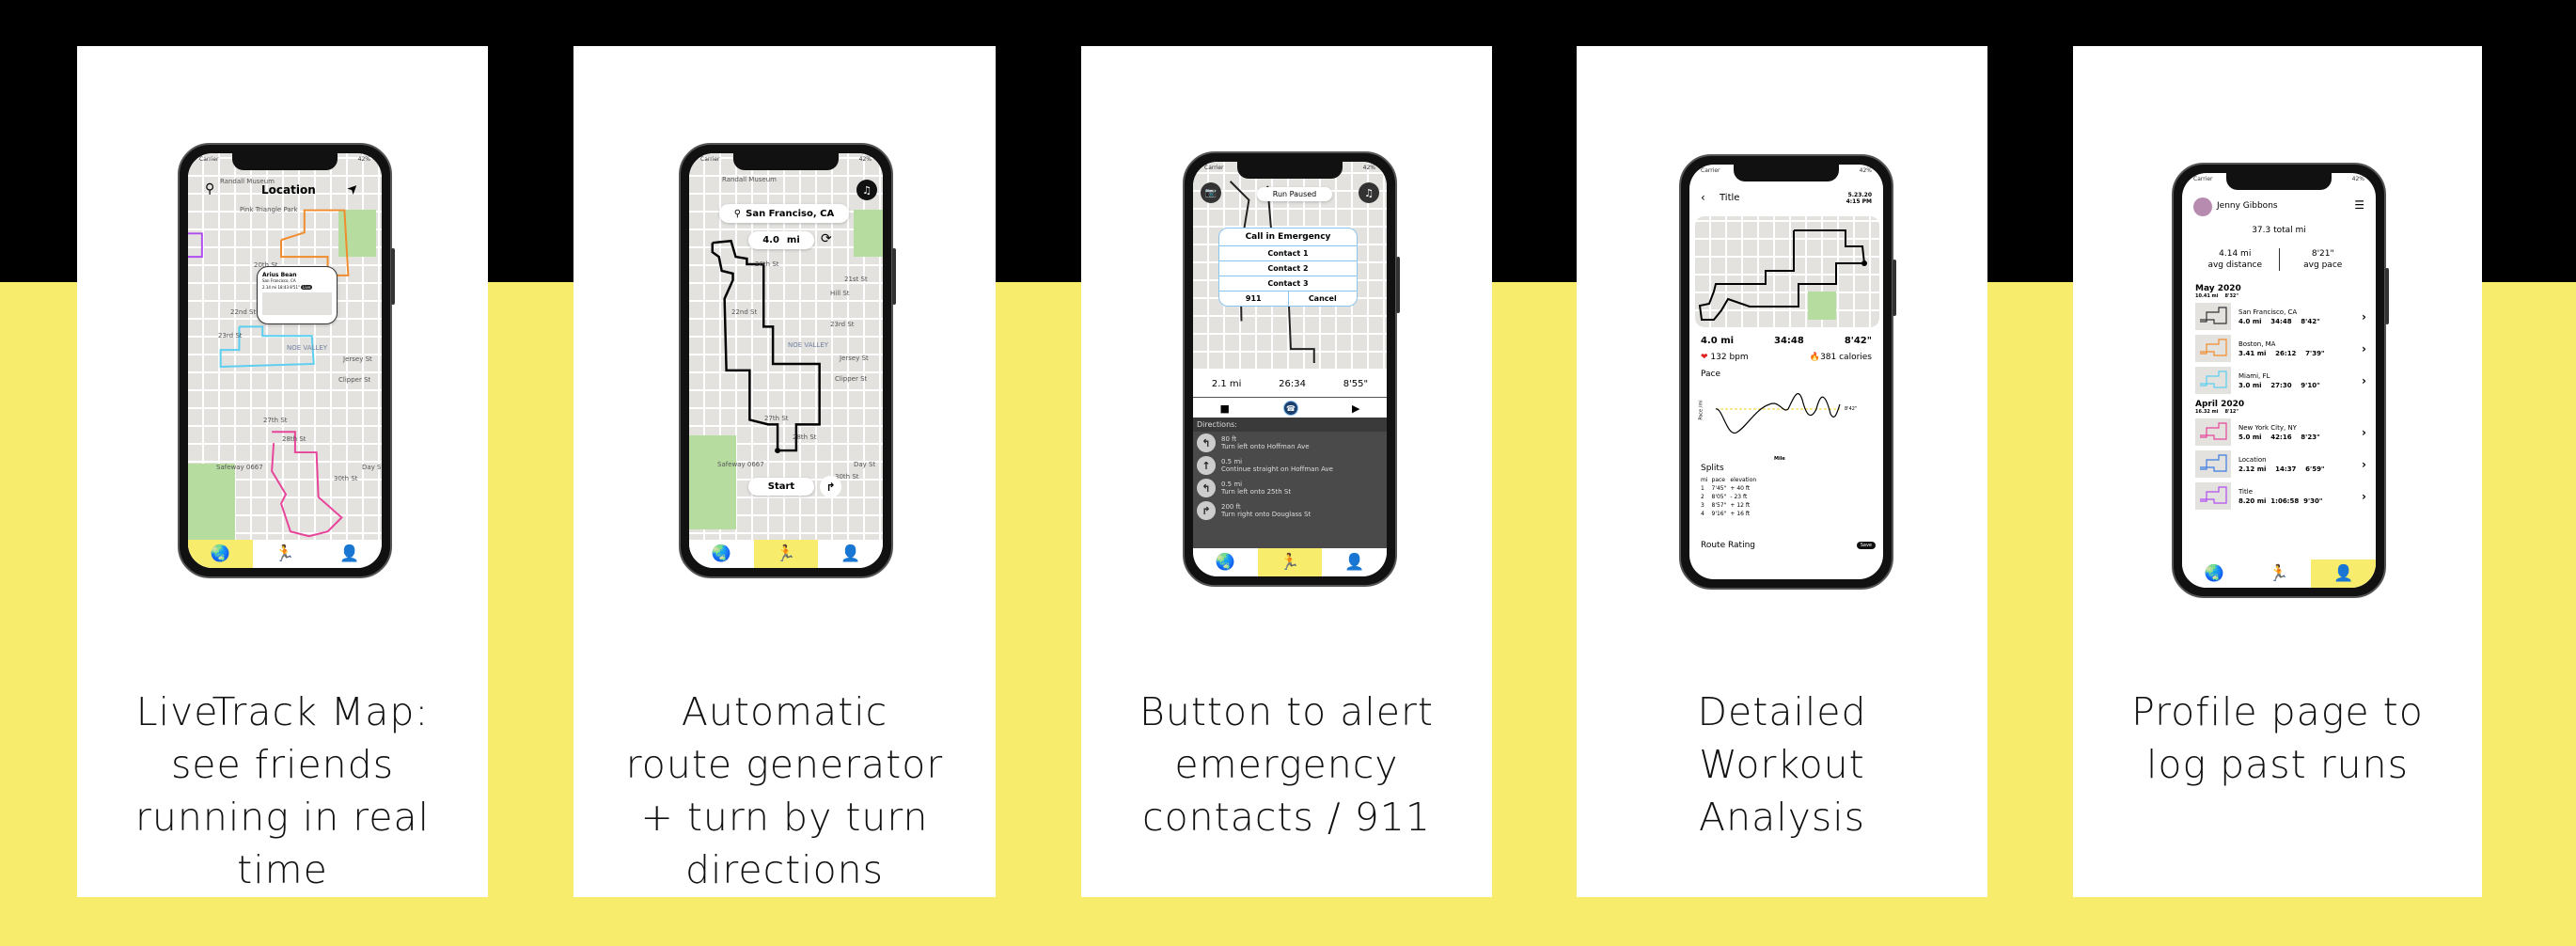 The height and width of the screenshot is (946, 2576). I want to click on run-list-item: Location 2.12 mi 14:37 6'59" ›, so click(2283, 464).